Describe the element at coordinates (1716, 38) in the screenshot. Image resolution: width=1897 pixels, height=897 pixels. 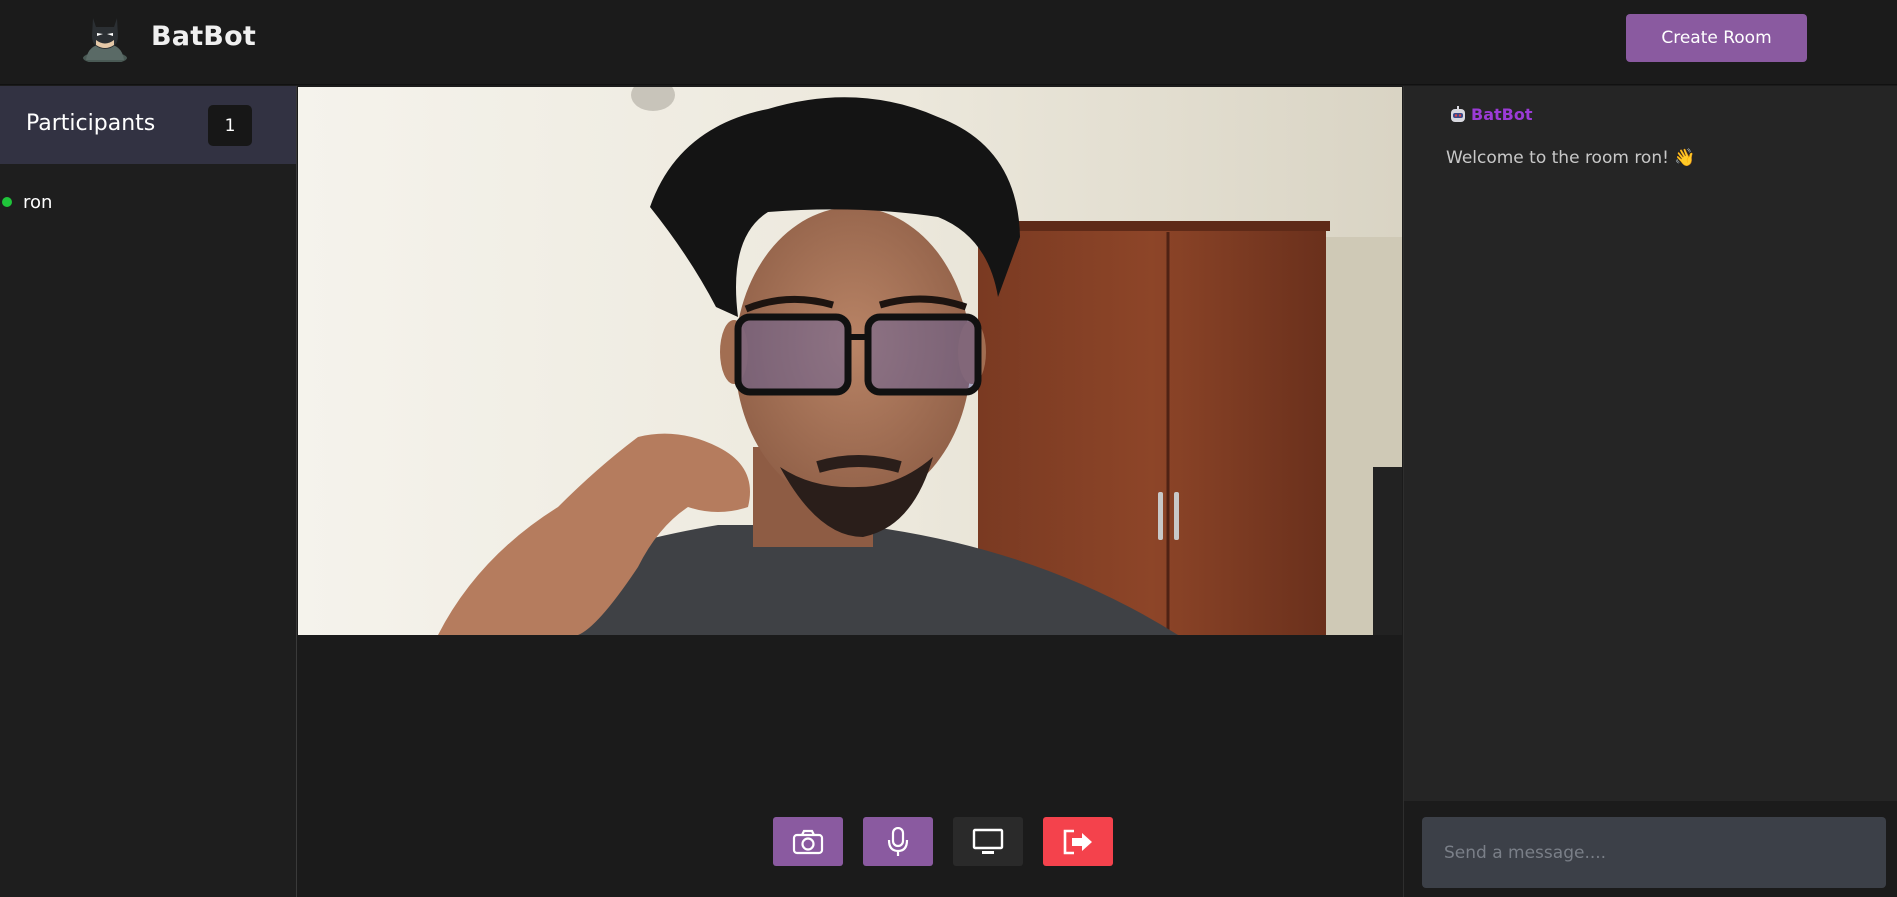
I see `create-room-button: Create Room` at that location.